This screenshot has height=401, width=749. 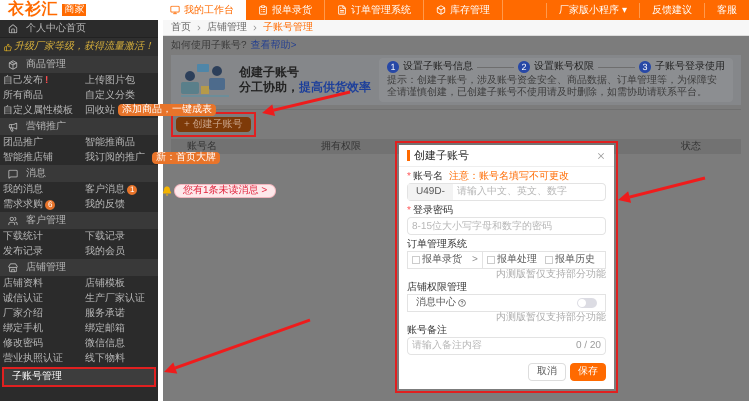 I want to click on count-badge: 1, so click(x=132, y=189).